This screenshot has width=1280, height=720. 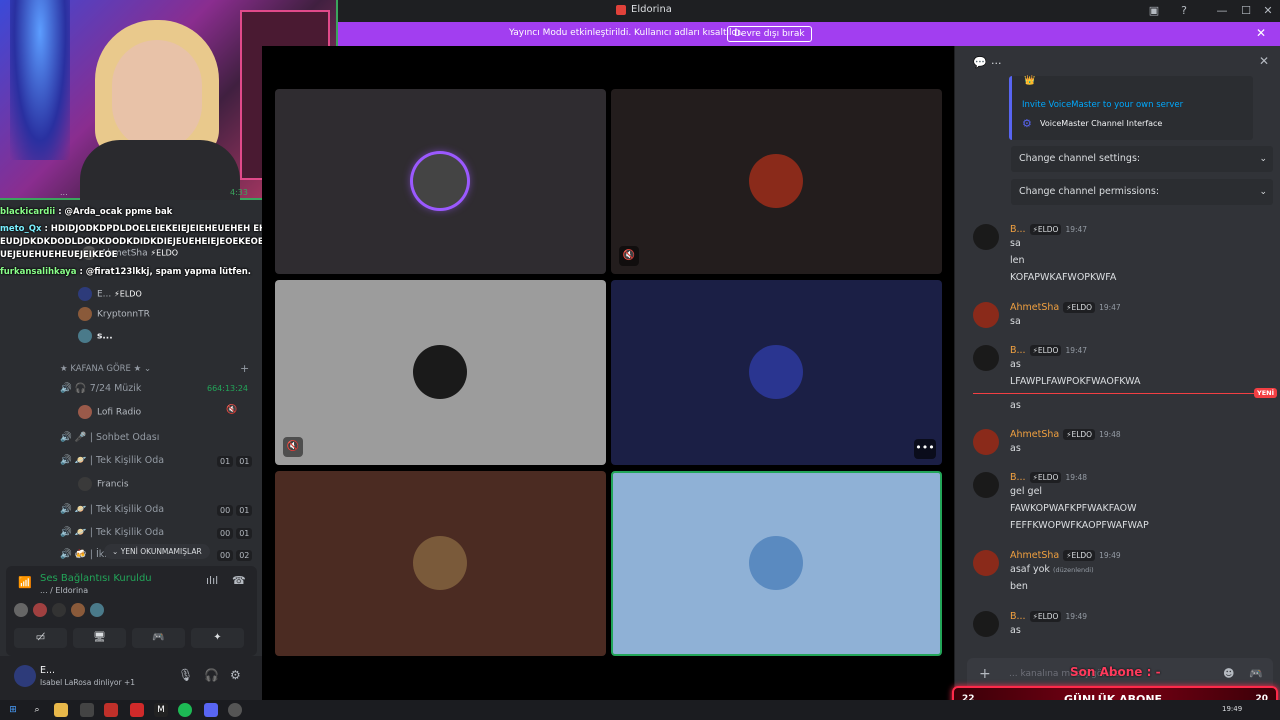 What do you see at coordinates (1222, 11) in the screenshot?
I see `minimize-button: —` at bounding box center [1222, 11].